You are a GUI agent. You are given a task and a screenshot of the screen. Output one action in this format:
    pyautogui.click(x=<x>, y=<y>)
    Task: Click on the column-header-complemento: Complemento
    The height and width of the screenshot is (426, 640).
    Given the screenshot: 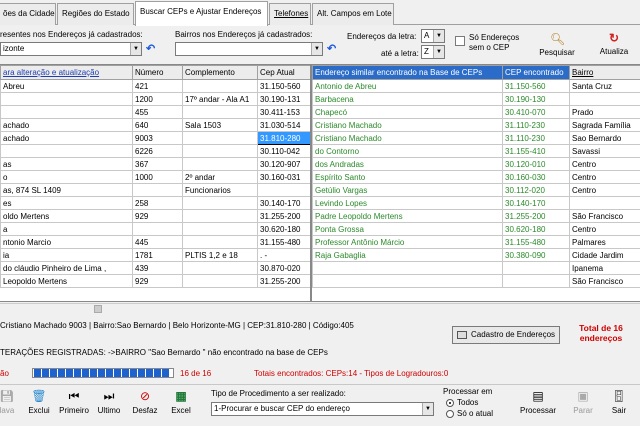 What is the action you would take?
    pyautogui.click(x=220, y=72)
    